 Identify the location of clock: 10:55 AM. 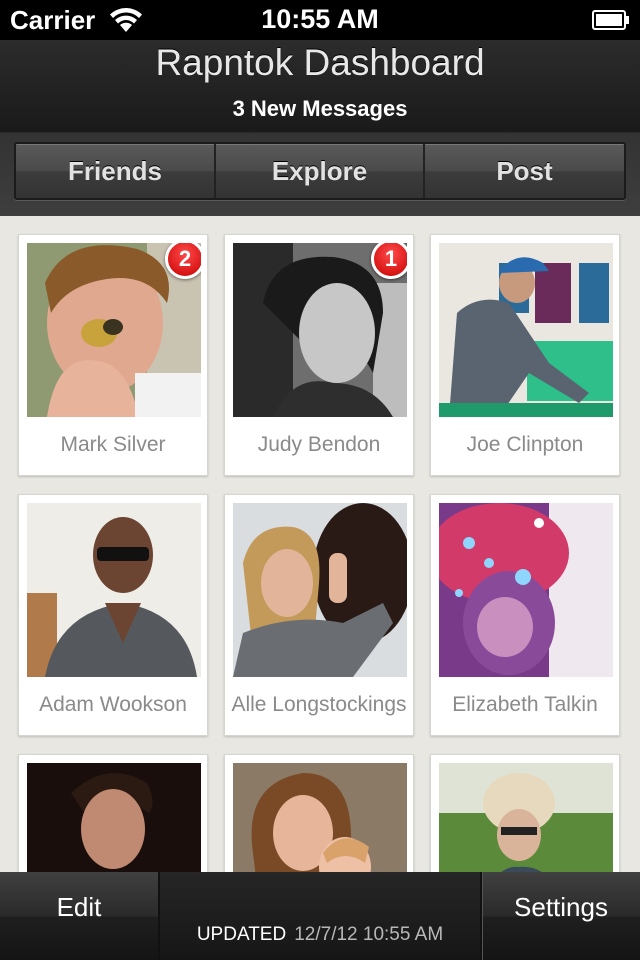
(320, 19).